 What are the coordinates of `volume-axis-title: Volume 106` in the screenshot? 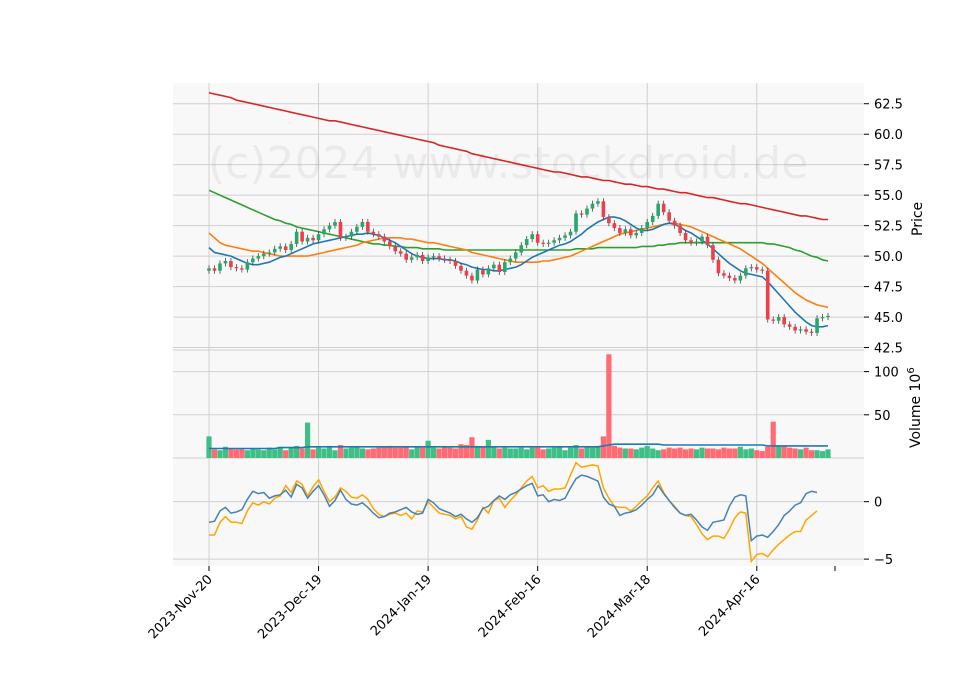 It's located at (915, 407).